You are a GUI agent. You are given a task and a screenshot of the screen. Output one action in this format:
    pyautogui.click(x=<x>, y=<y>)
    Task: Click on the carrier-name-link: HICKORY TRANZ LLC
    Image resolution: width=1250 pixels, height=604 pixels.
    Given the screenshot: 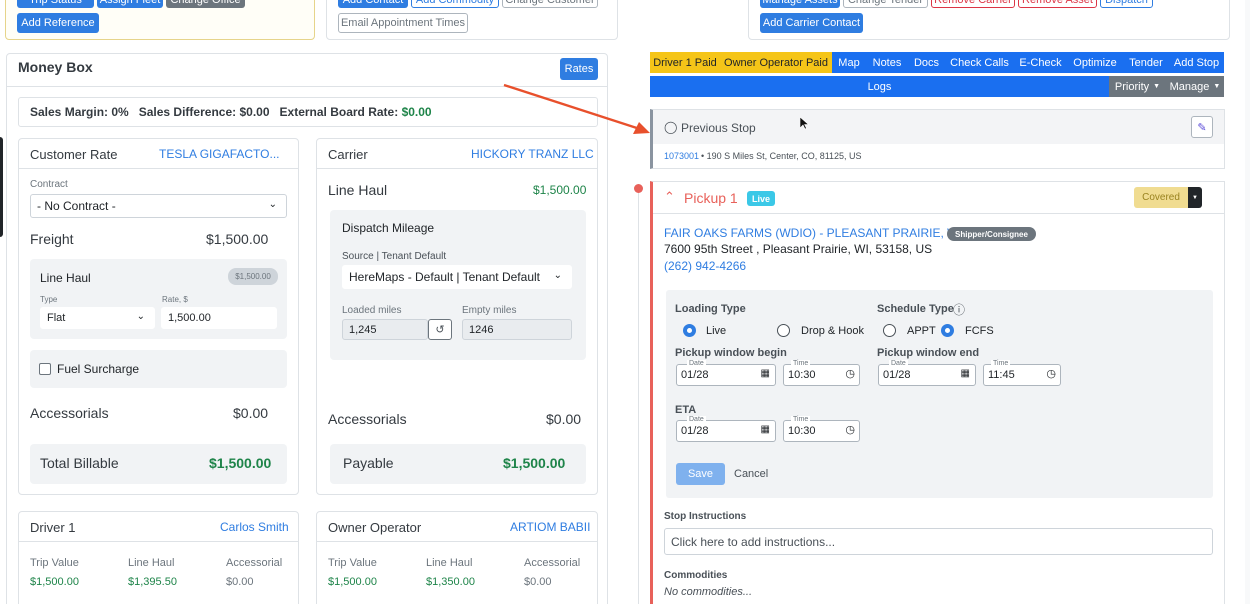 What is the action you would take?
    pyautogui.click(x=532, y=154)
    